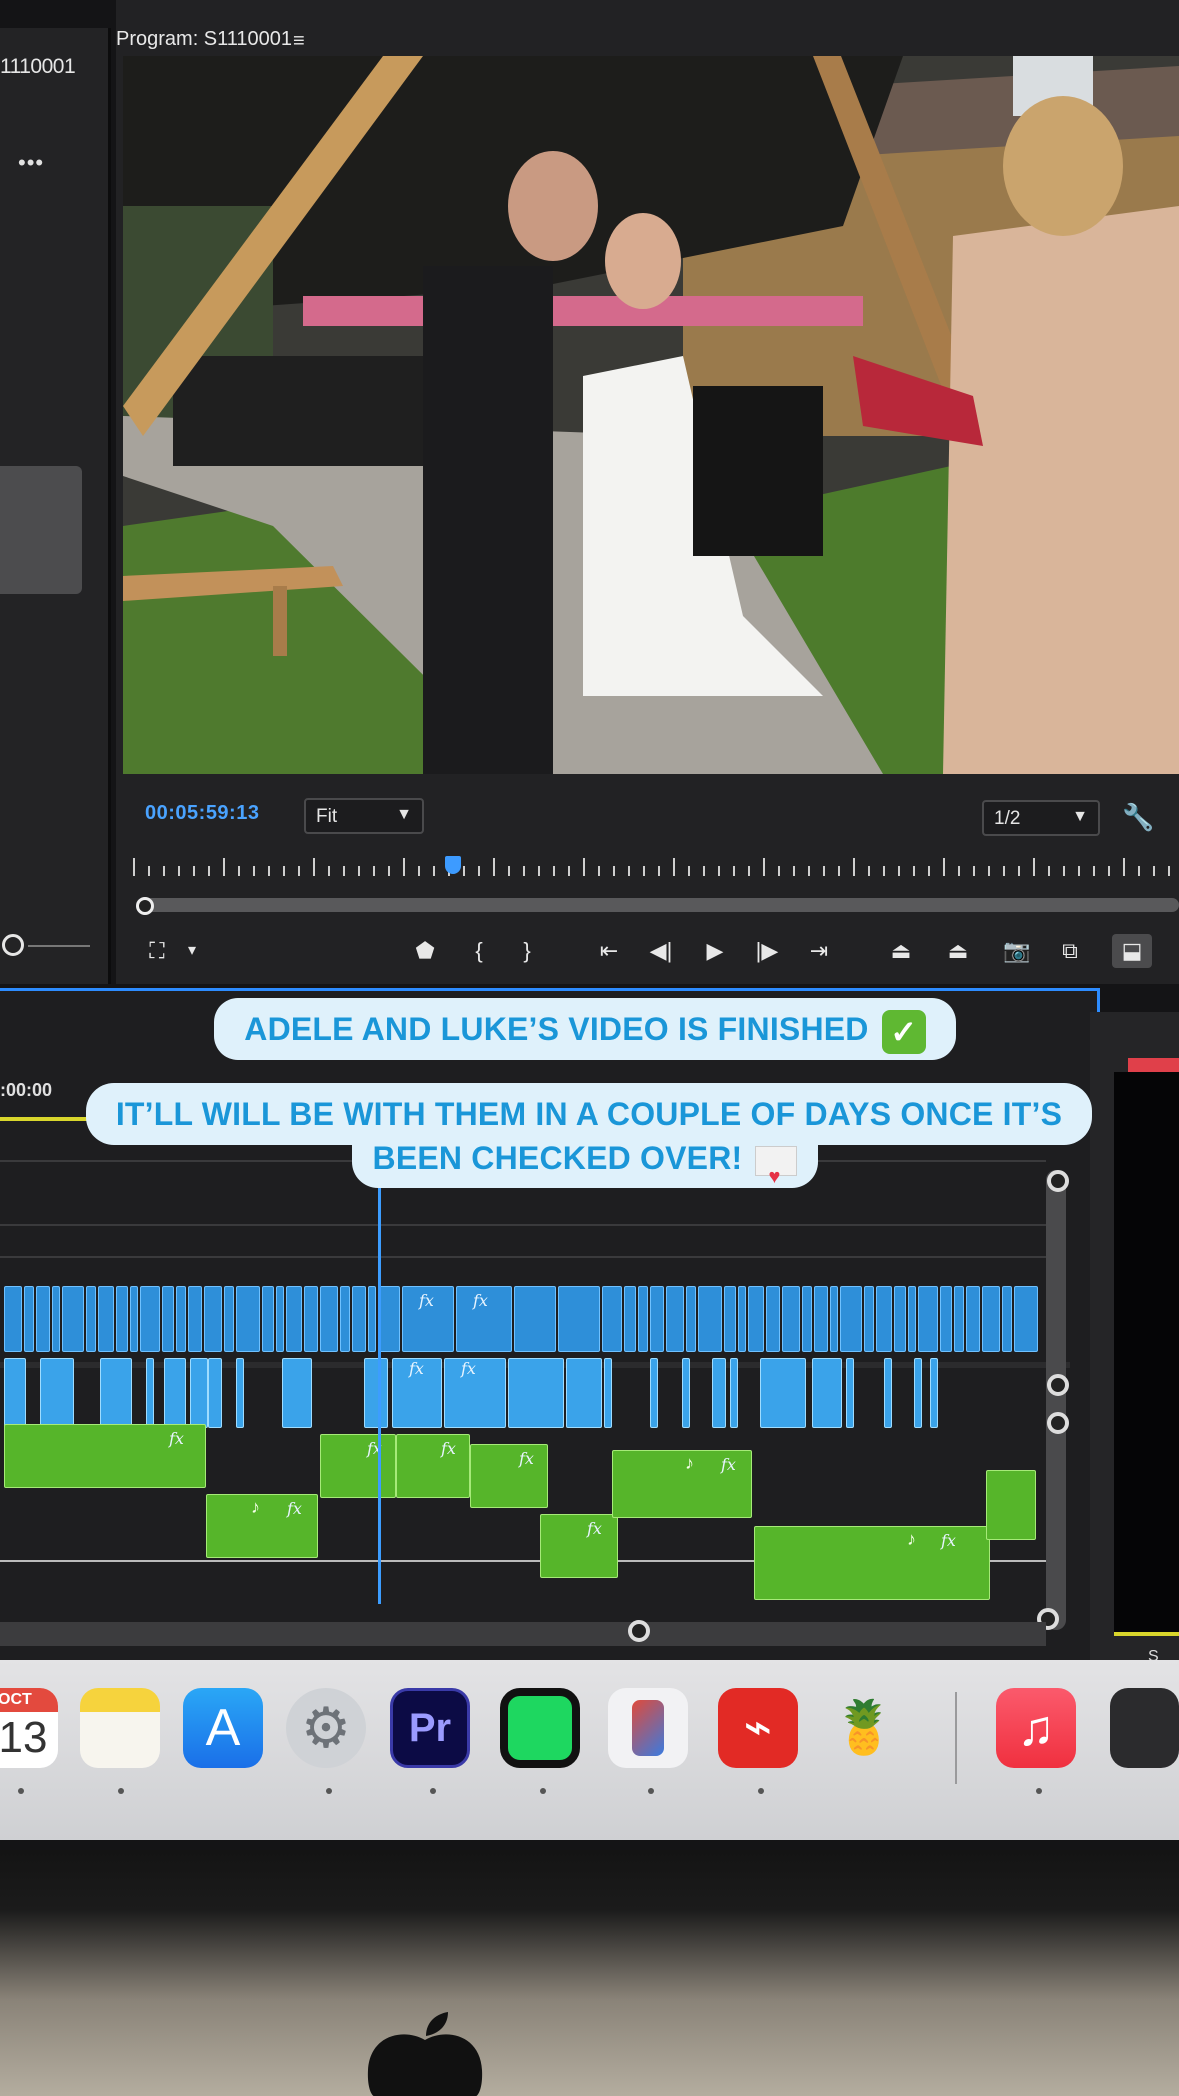  I want to click on playhead-timecode: 00:05:59:13, so click(202, 813).